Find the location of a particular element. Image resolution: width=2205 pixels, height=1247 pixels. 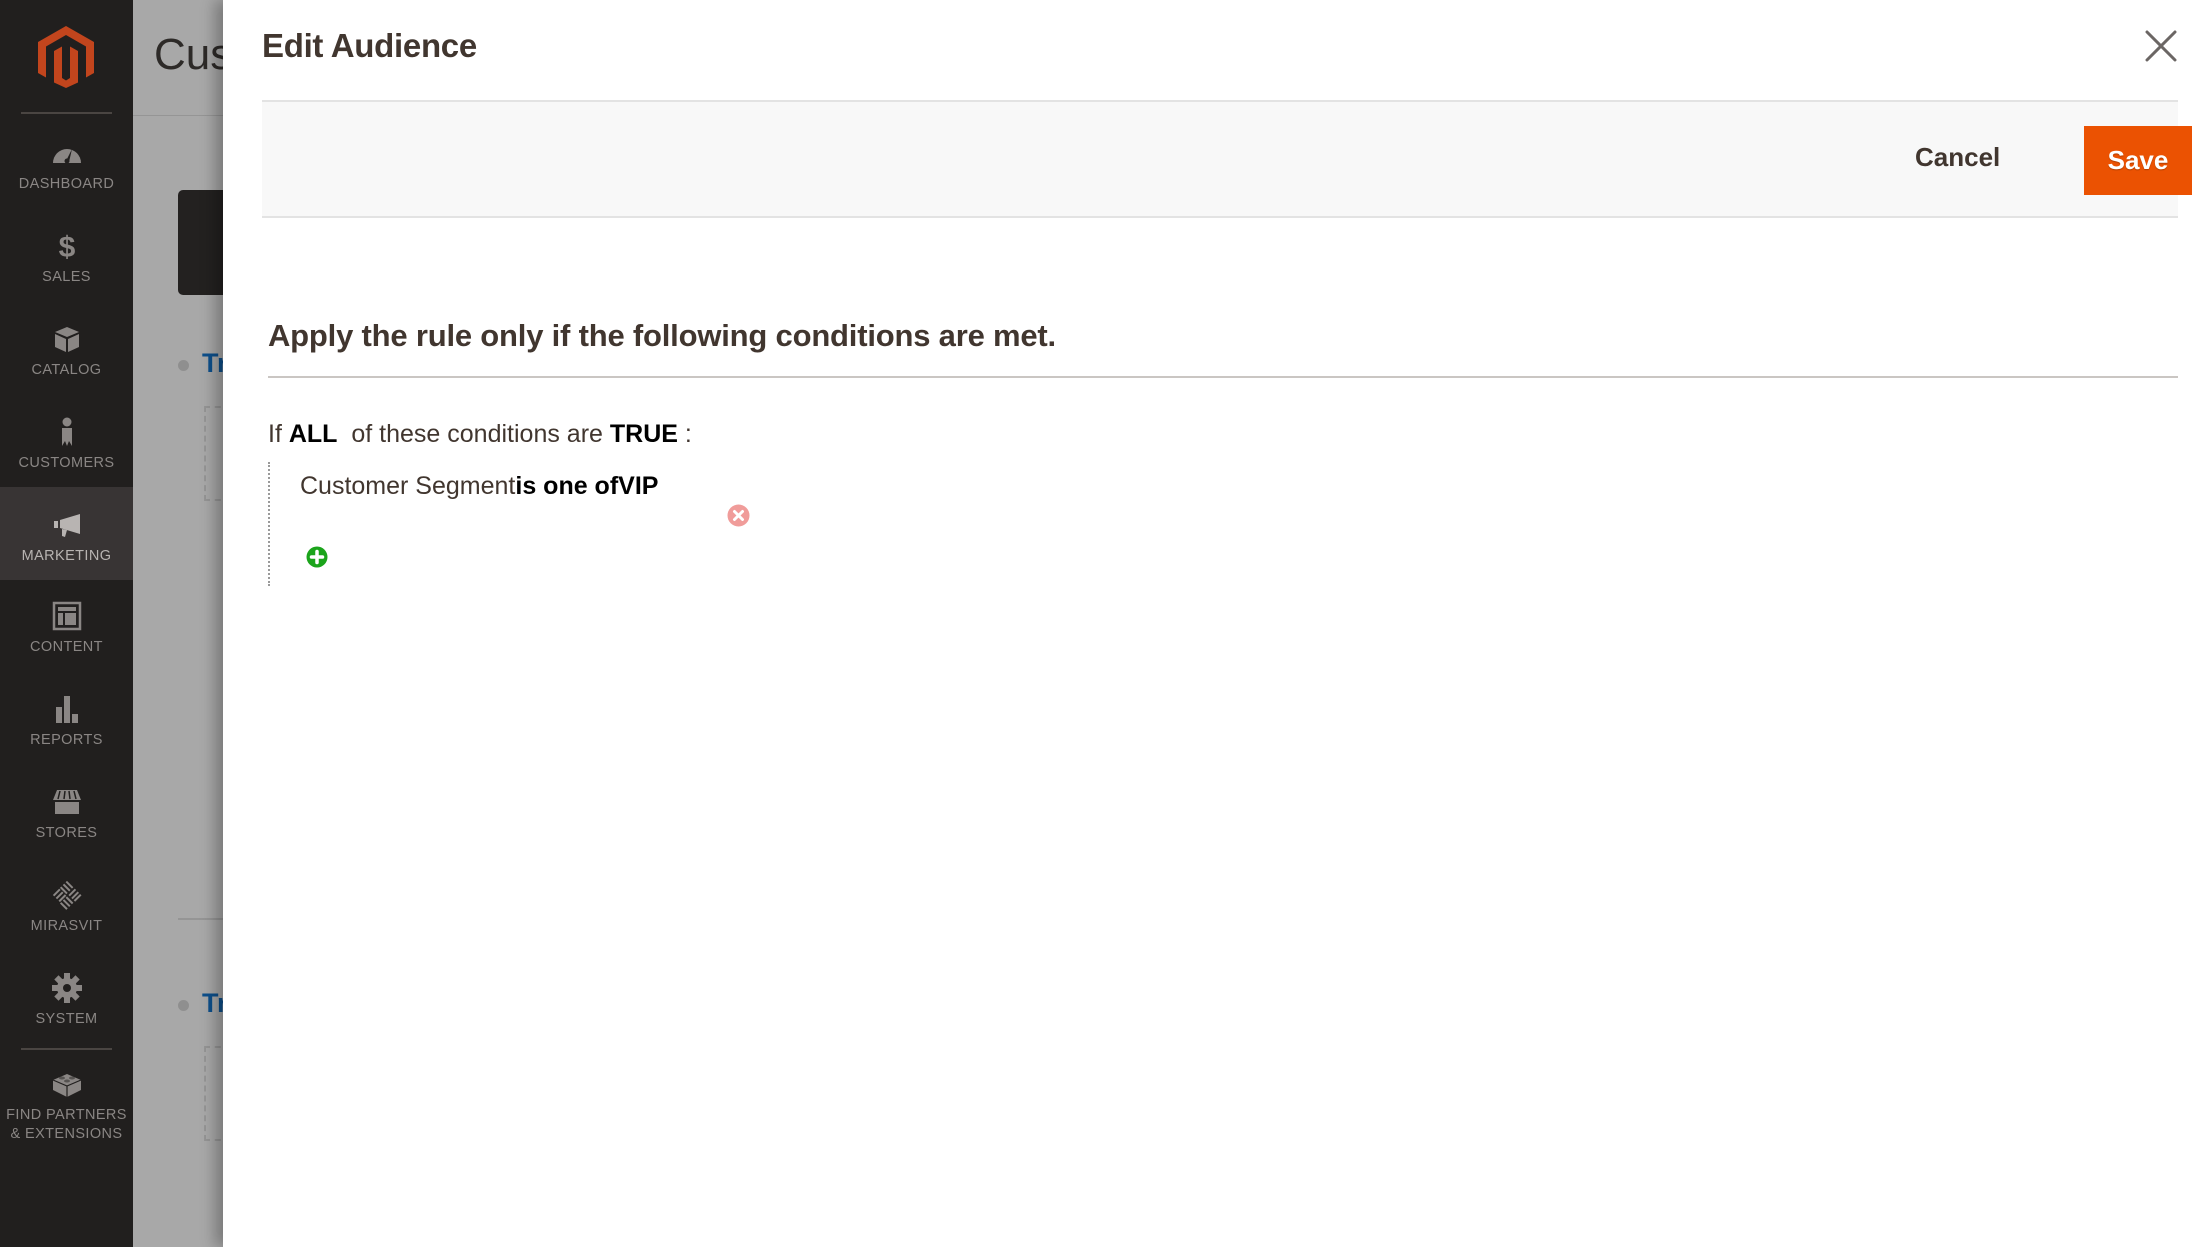

sidebar-item-mirasvit: MIRASVIT is located at coordinates (66, 915).